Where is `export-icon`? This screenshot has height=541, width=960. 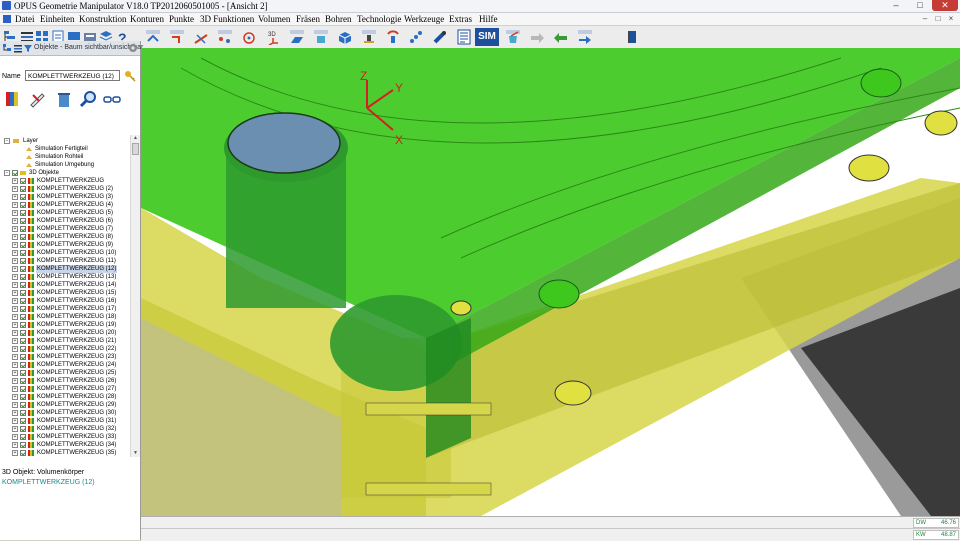 export-icon is located at coordinates (585, 37).